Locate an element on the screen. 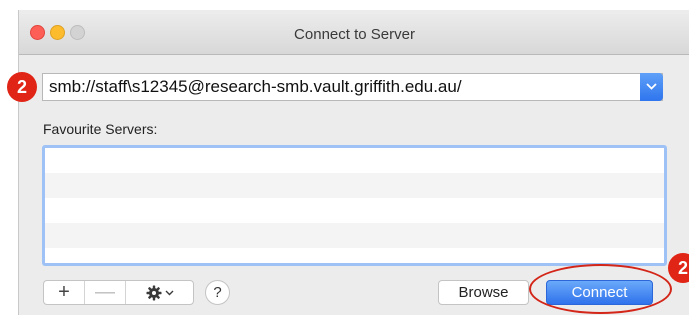  title-bar: Connect to Server is located at coordinates (354, 34).